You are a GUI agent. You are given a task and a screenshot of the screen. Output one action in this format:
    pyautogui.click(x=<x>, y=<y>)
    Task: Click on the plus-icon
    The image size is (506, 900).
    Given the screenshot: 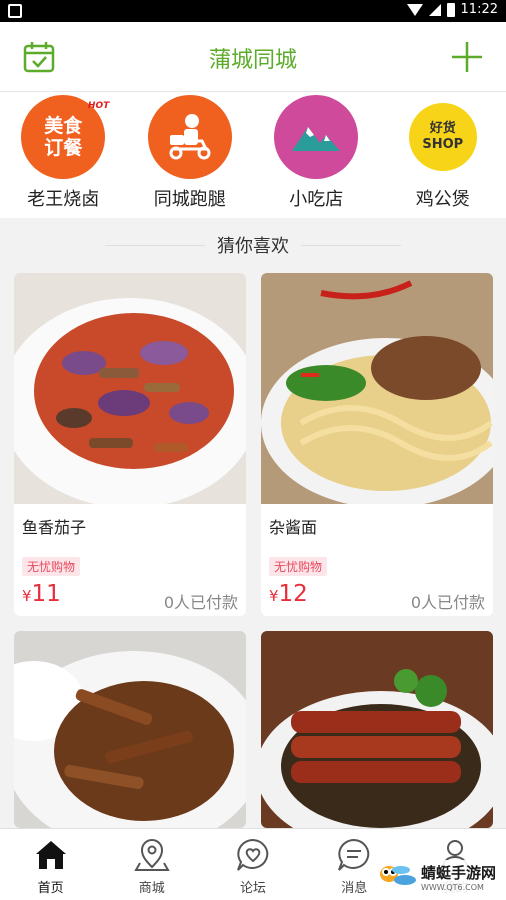 What is the action you would take?
    pyautogui.click(x=467, y=57)
    